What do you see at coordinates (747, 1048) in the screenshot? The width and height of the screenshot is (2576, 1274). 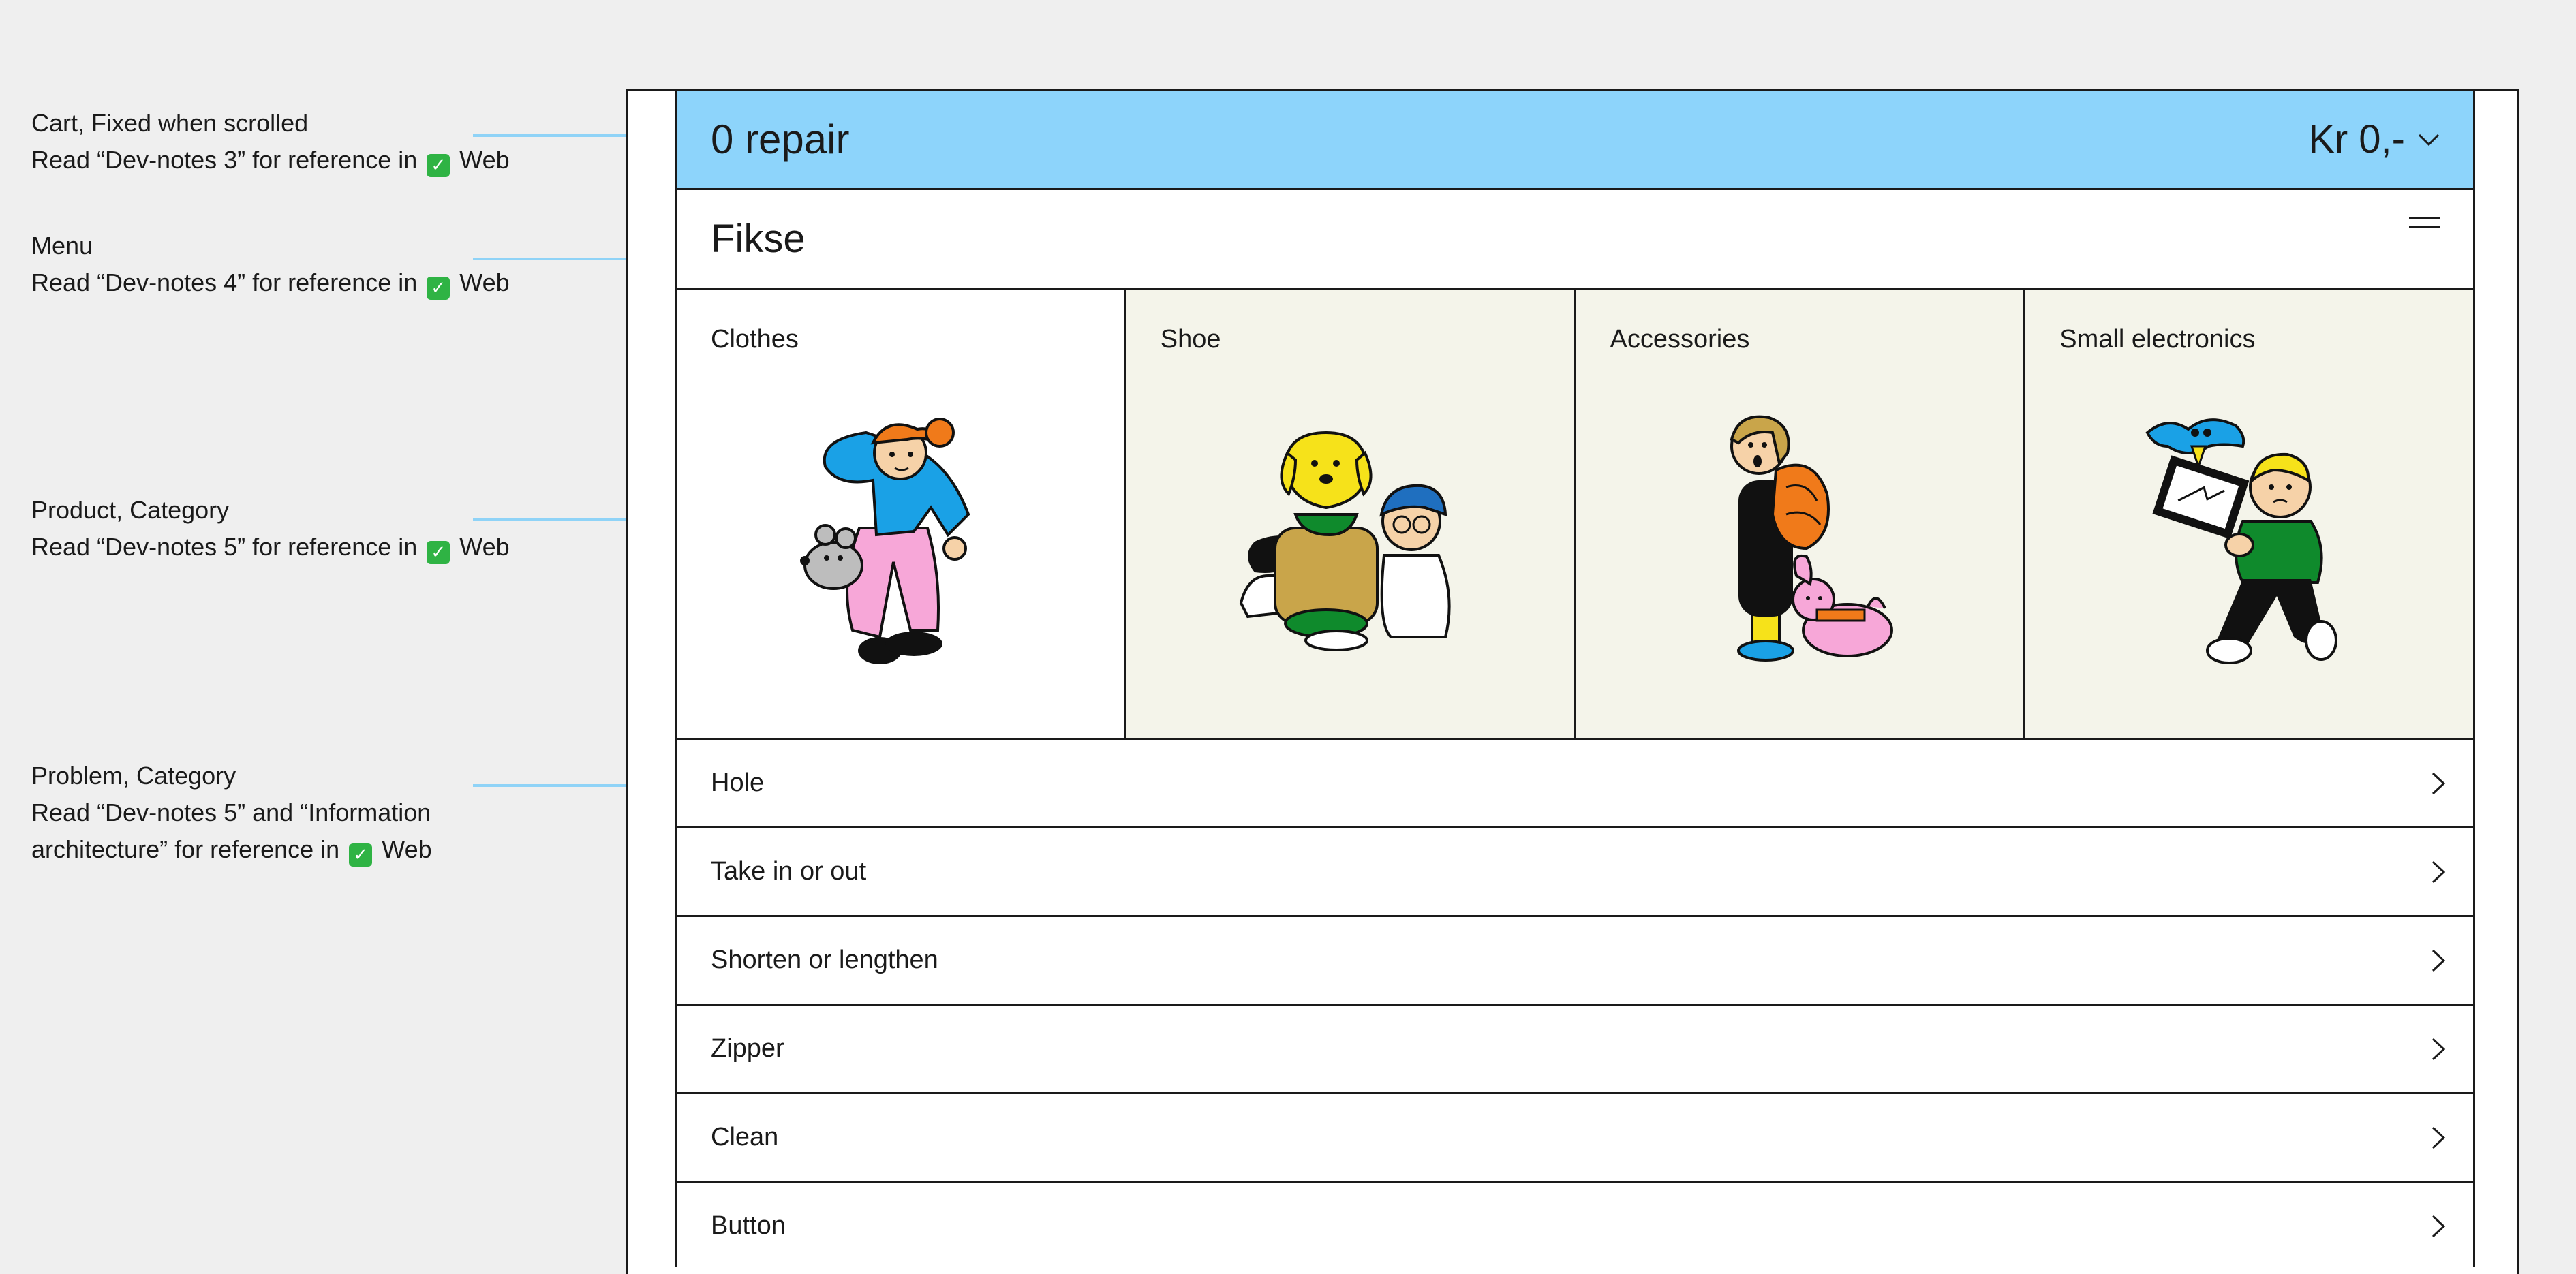 I see `problem-label: Zipper` at bounding box center [747, 1048].